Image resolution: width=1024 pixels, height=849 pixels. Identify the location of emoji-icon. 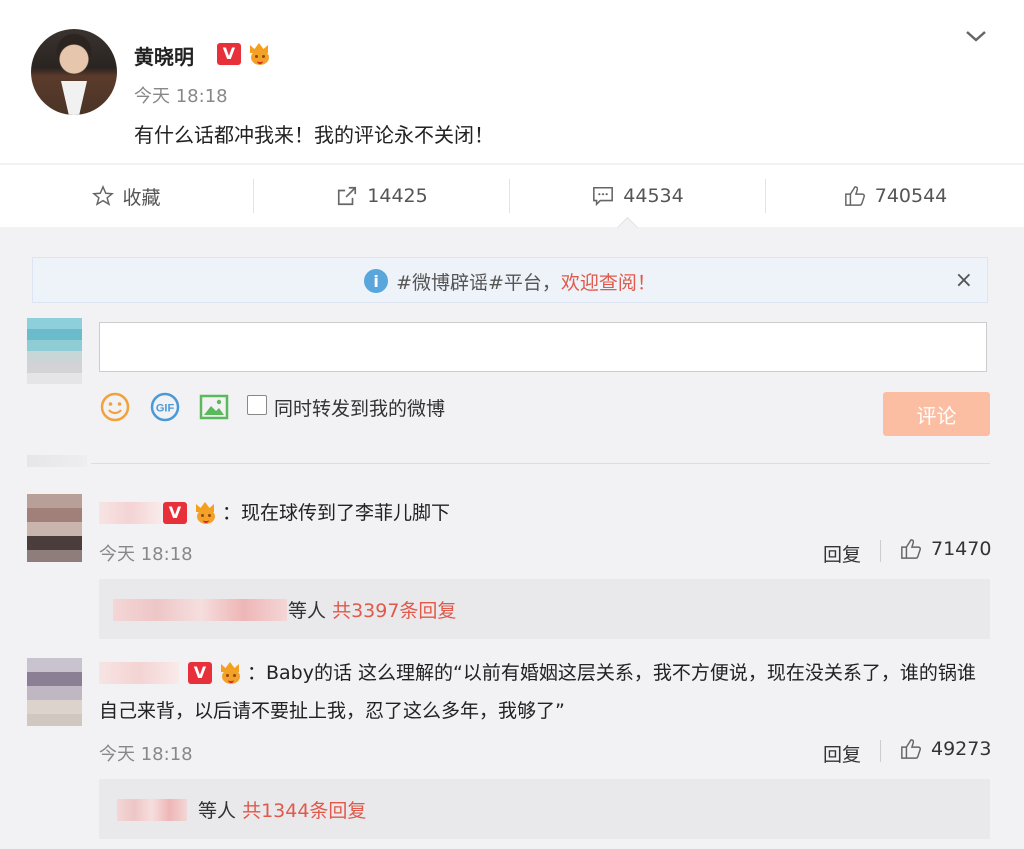
(115, 407).